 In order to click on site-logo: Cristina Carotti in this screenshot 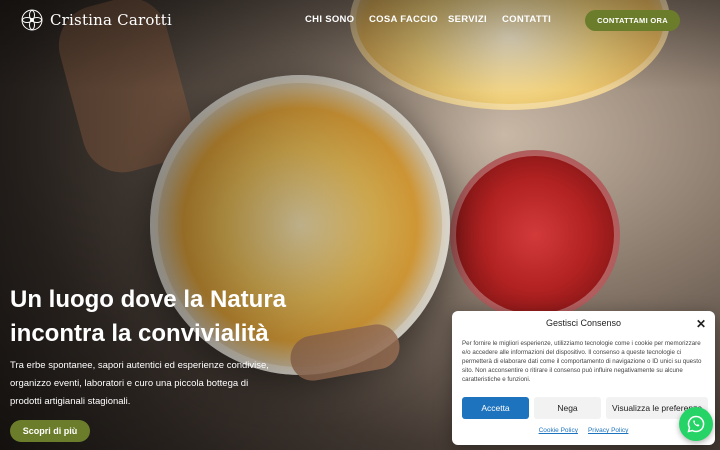, I will do `click(96, 20)`.